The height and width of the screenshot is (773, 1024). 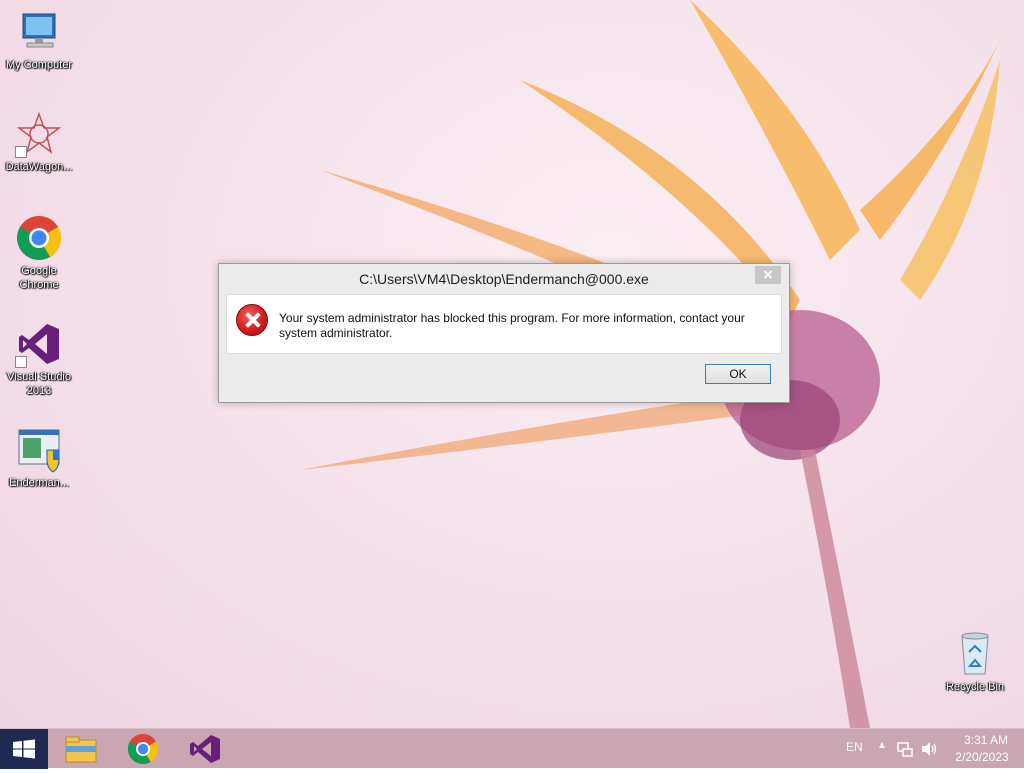 What do you see at coordinates (975, 687) in the screenshot?
I see `desktop-icon-label: Recycle Bin` at bounding box center [975, 687].